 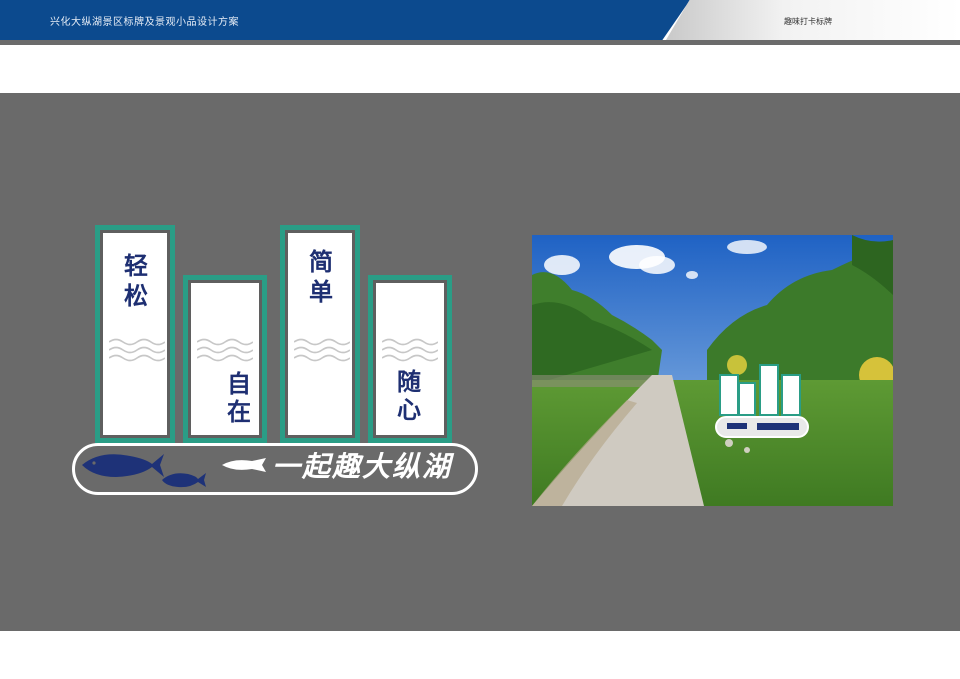 What do you see at coordinates (409, 381) in the screenshot?
I see `board-4-text-top: 随` at bounding box center [409, 381].